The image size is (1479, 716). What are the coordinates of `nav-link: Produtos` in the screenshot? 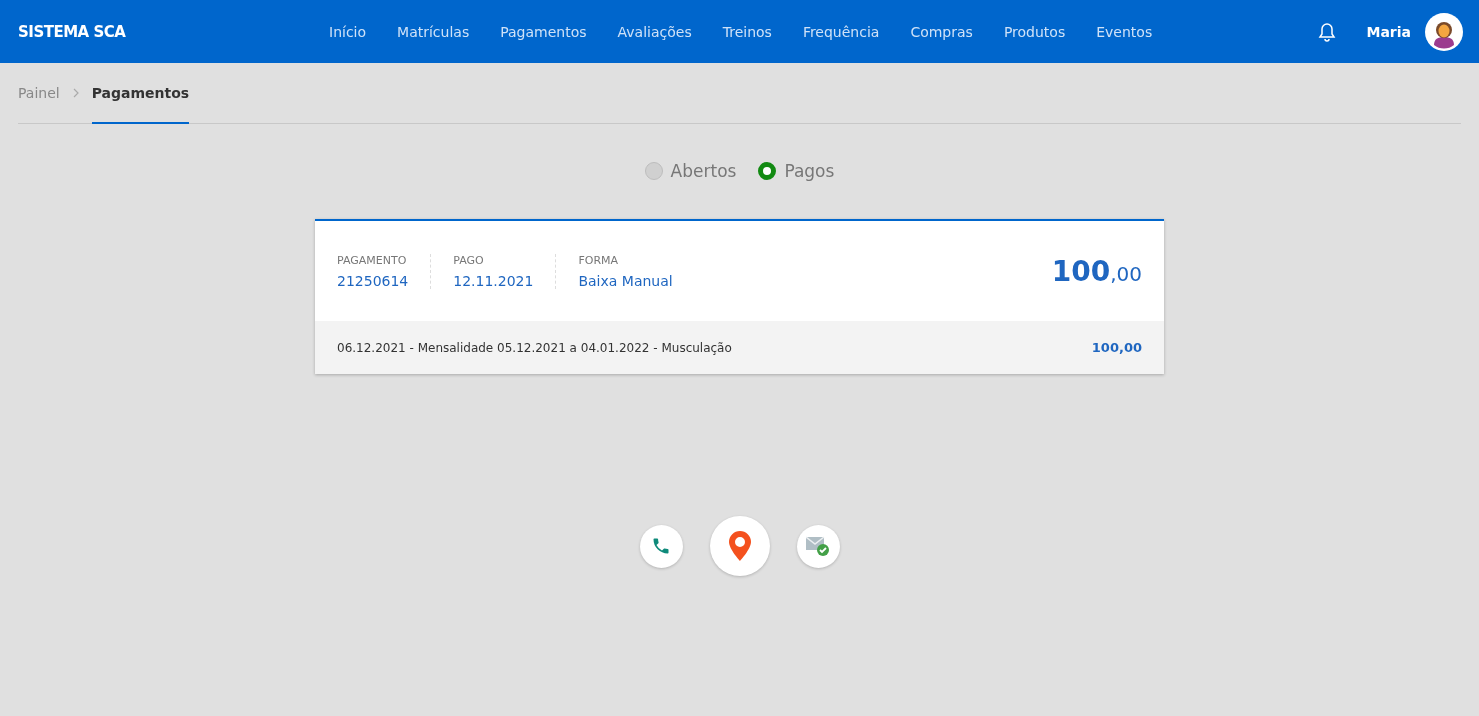 It's located at (1034, 31).